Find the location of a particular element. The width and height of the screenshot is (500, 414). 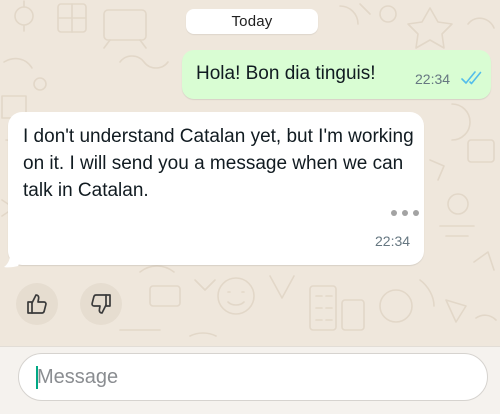

thumbs-up-button is located at coordinates (37, 304).